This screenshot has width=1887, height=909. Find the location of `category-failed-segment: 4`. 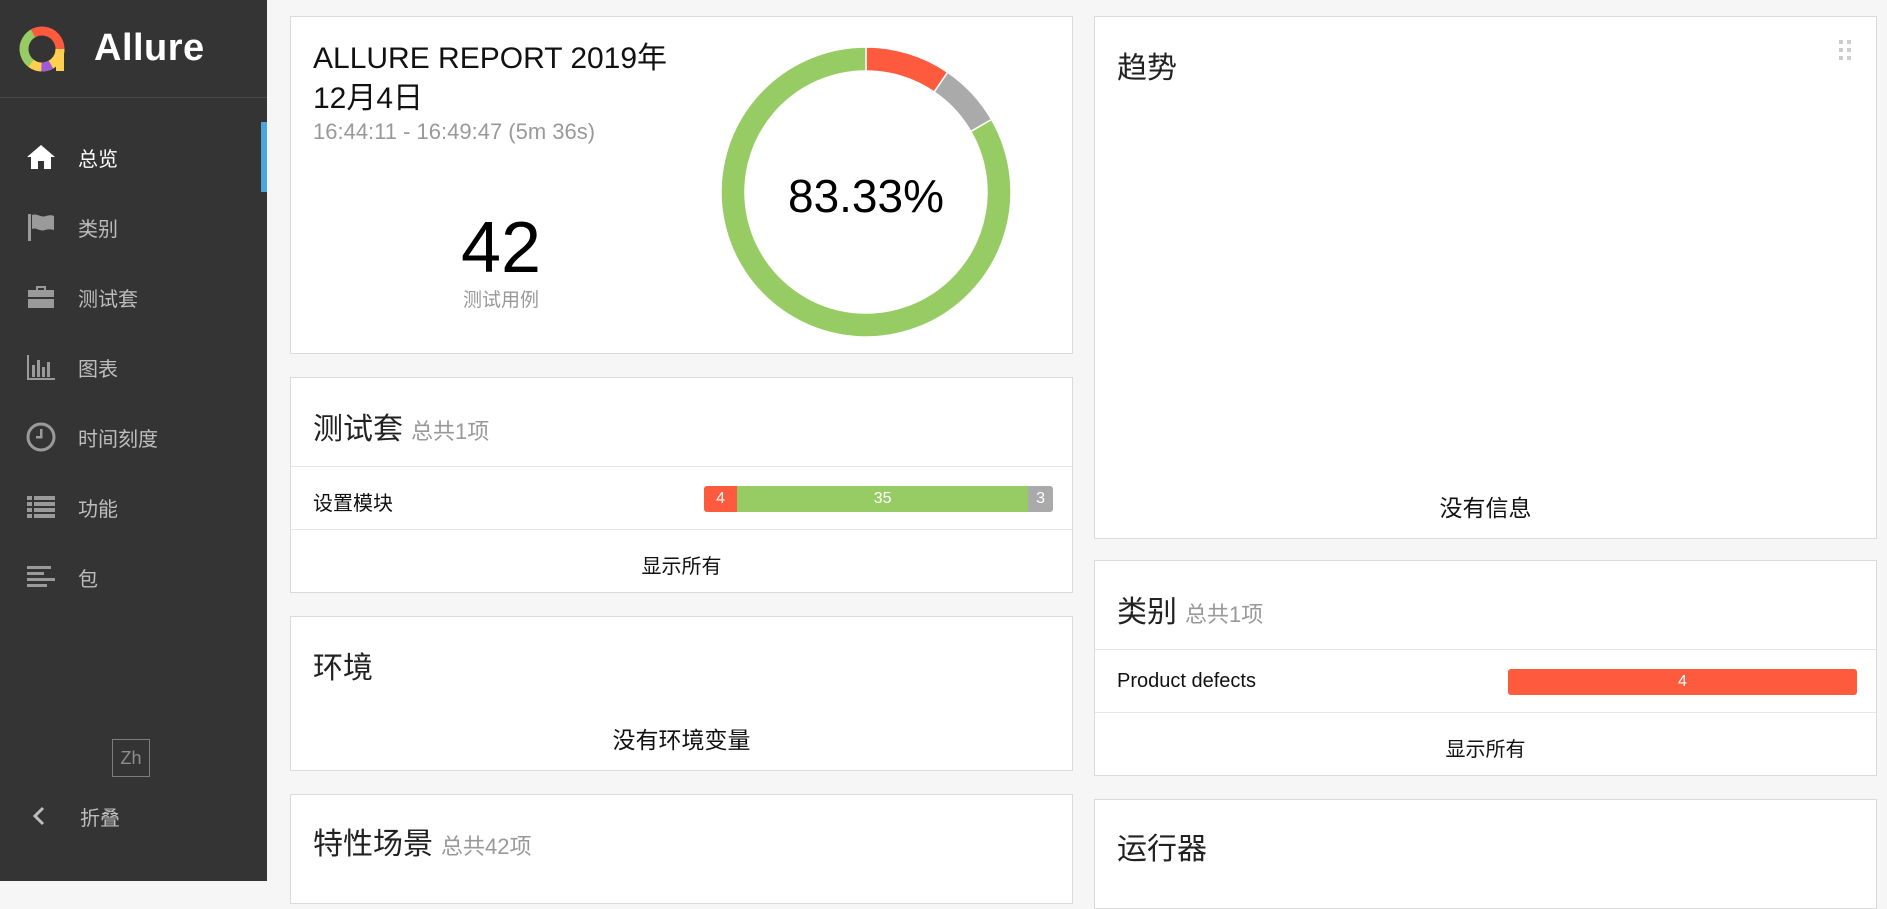

category-failed-segment: 4 is located at coordinates (1682, 682).